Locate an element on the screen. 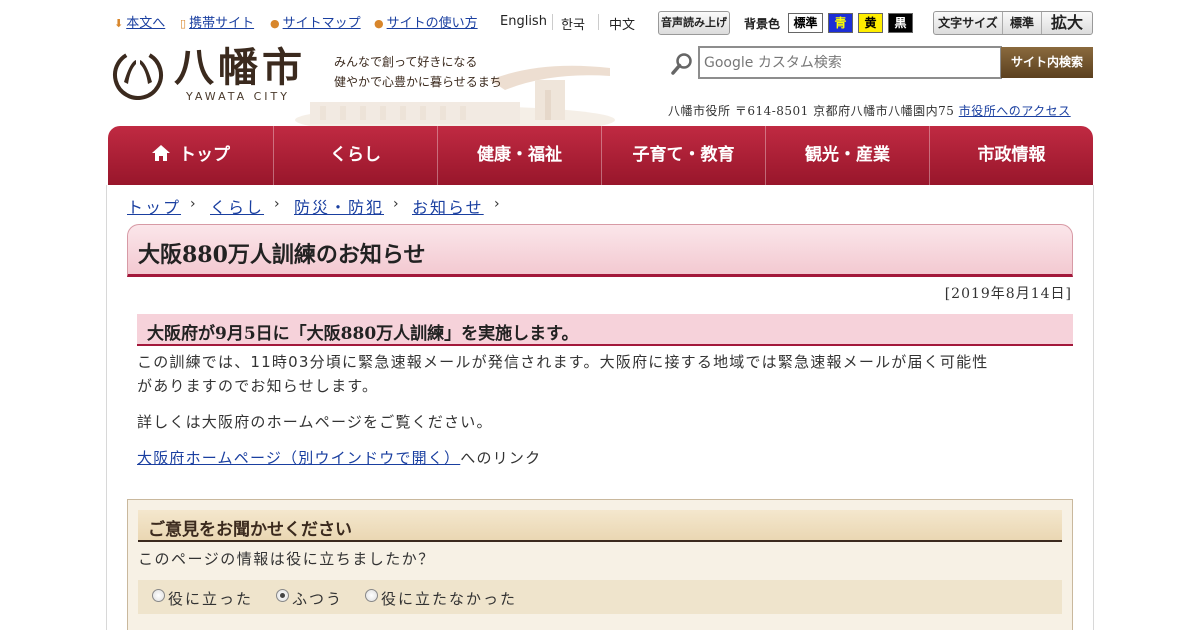 This screenshot has width=1200, height=630. font-standard-button: 標準 is located at coordinates (1022, 23).